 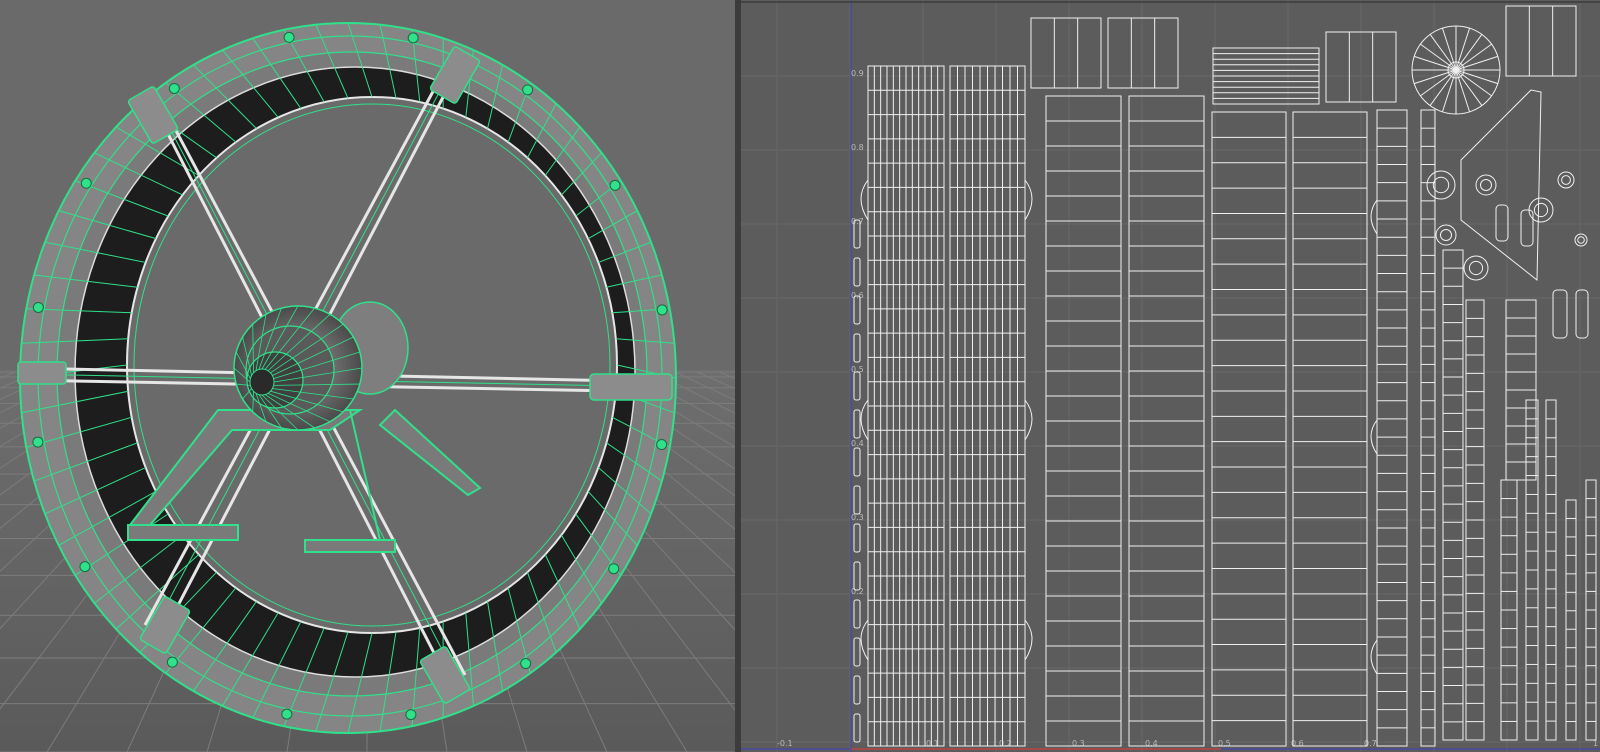 What do you see at coordinates (785, 743) in the screenshot?
I see `u-tick-label: -0.1` at bounding box center [785, 743].